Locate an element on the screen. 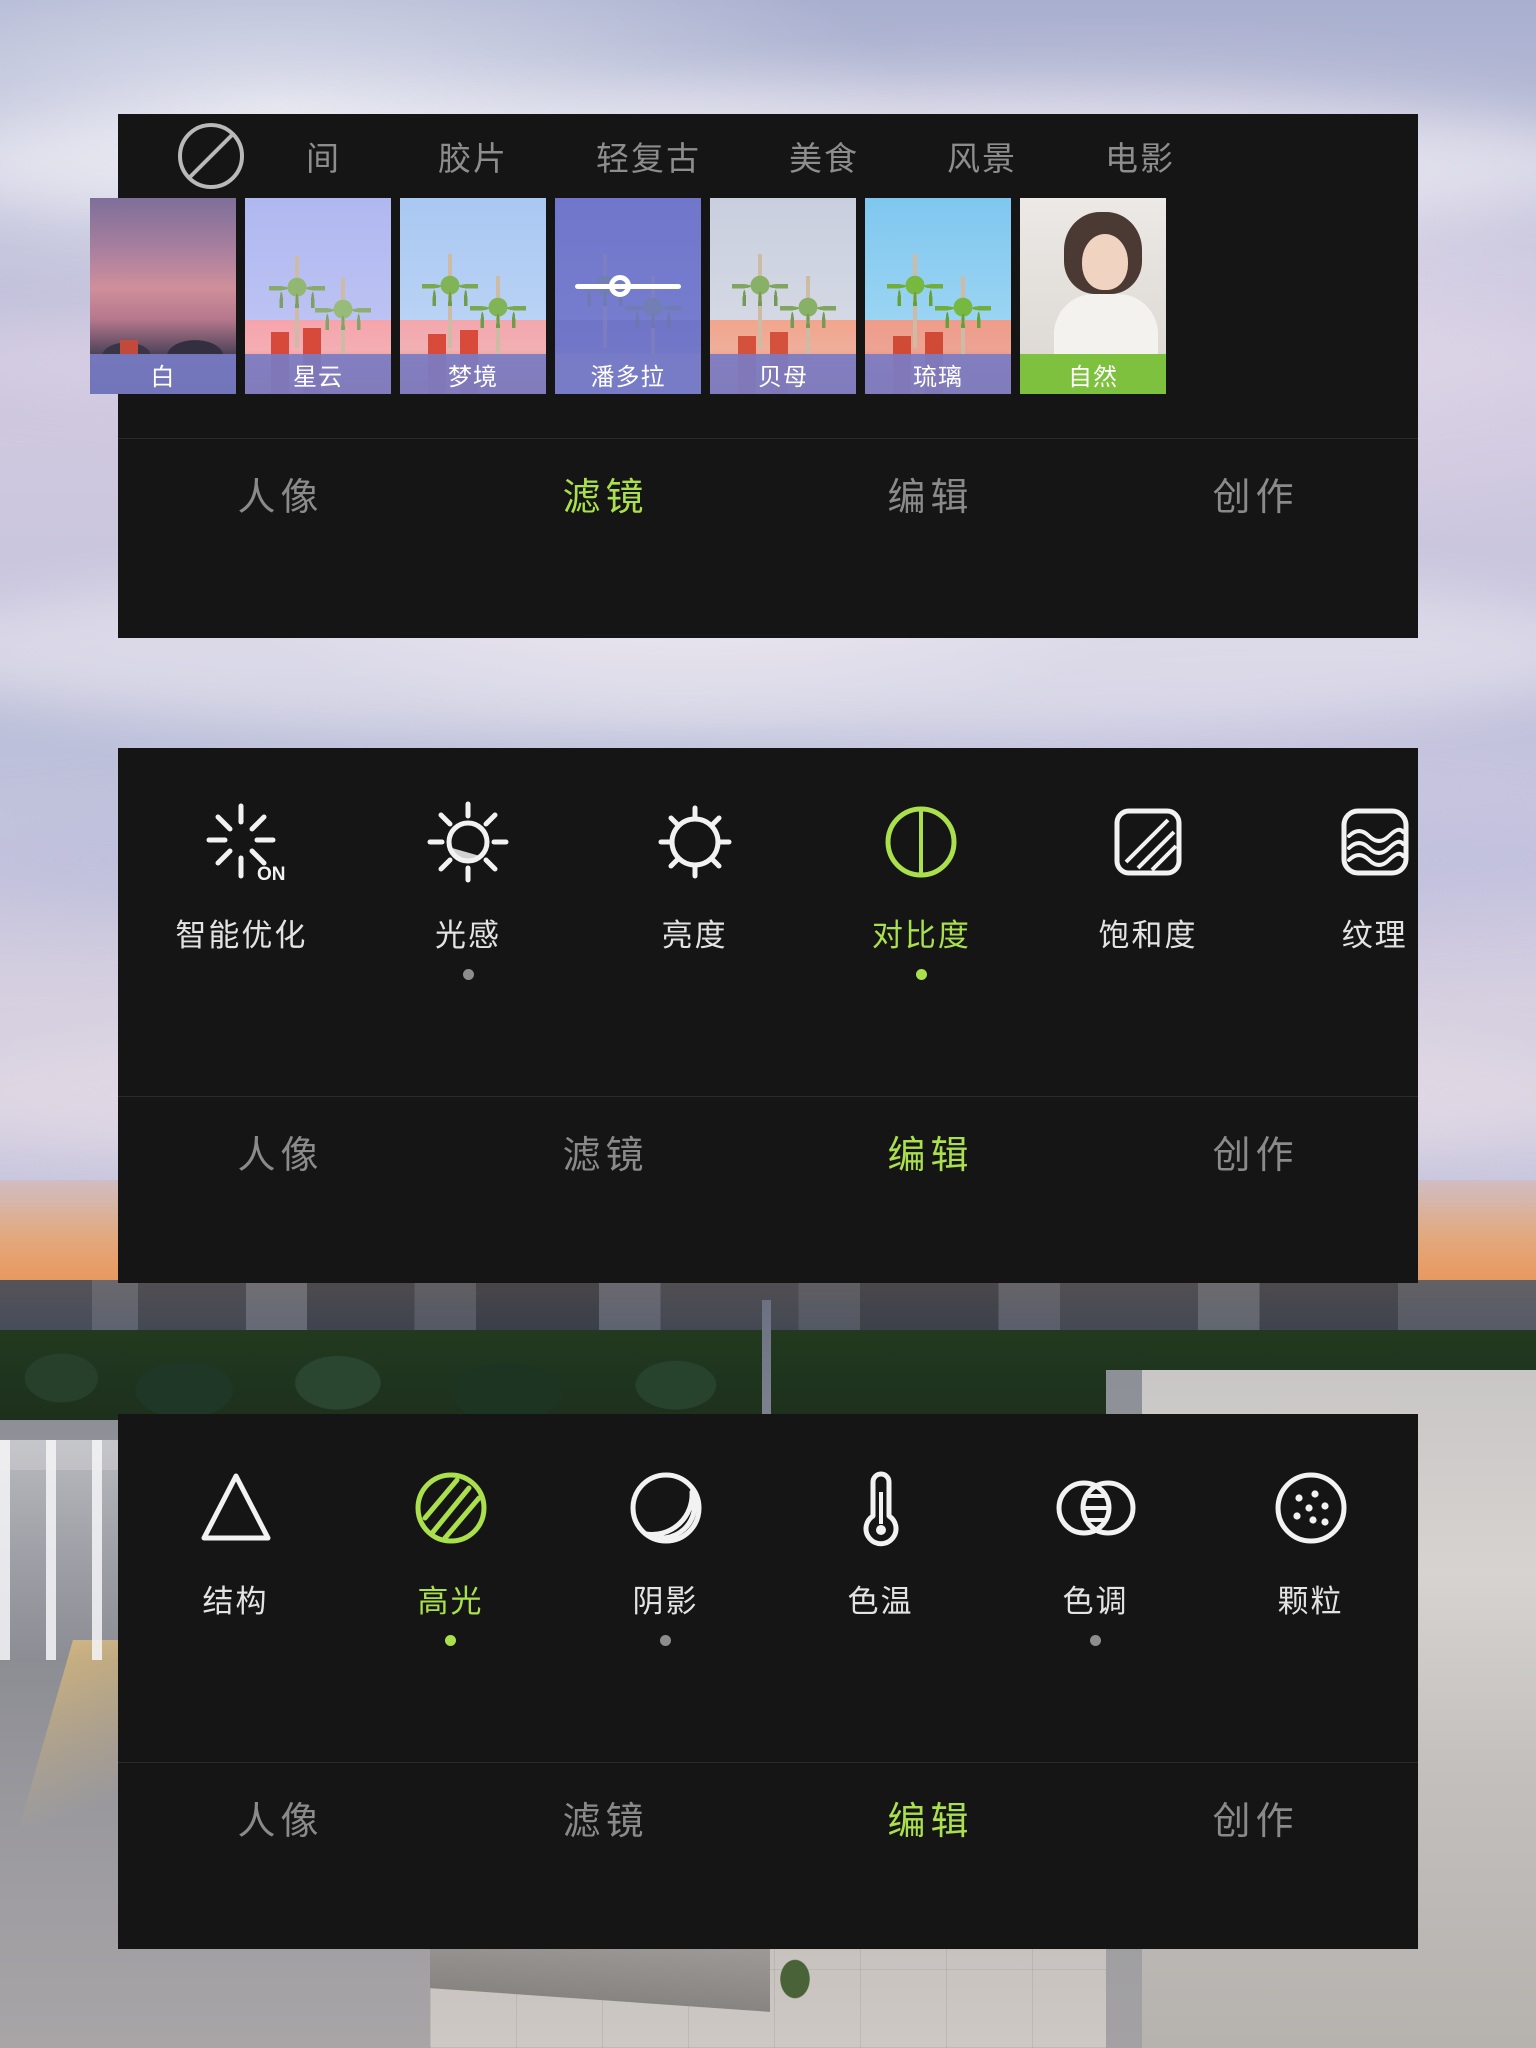  tool-exposure: 光感 is located at coordinates (468, 888).